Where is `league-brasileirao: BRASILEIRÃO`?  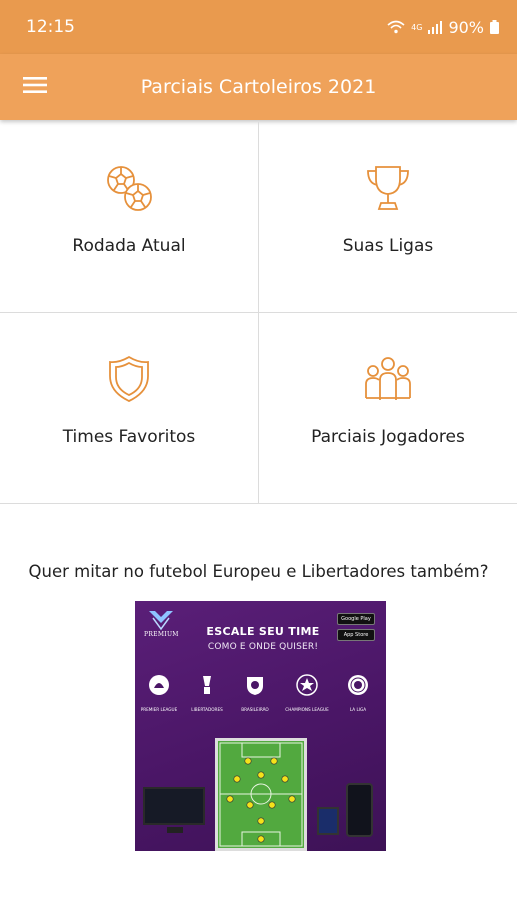 league-brasileirao: BRASILEIRÃO is located at coordinates (255, 693).